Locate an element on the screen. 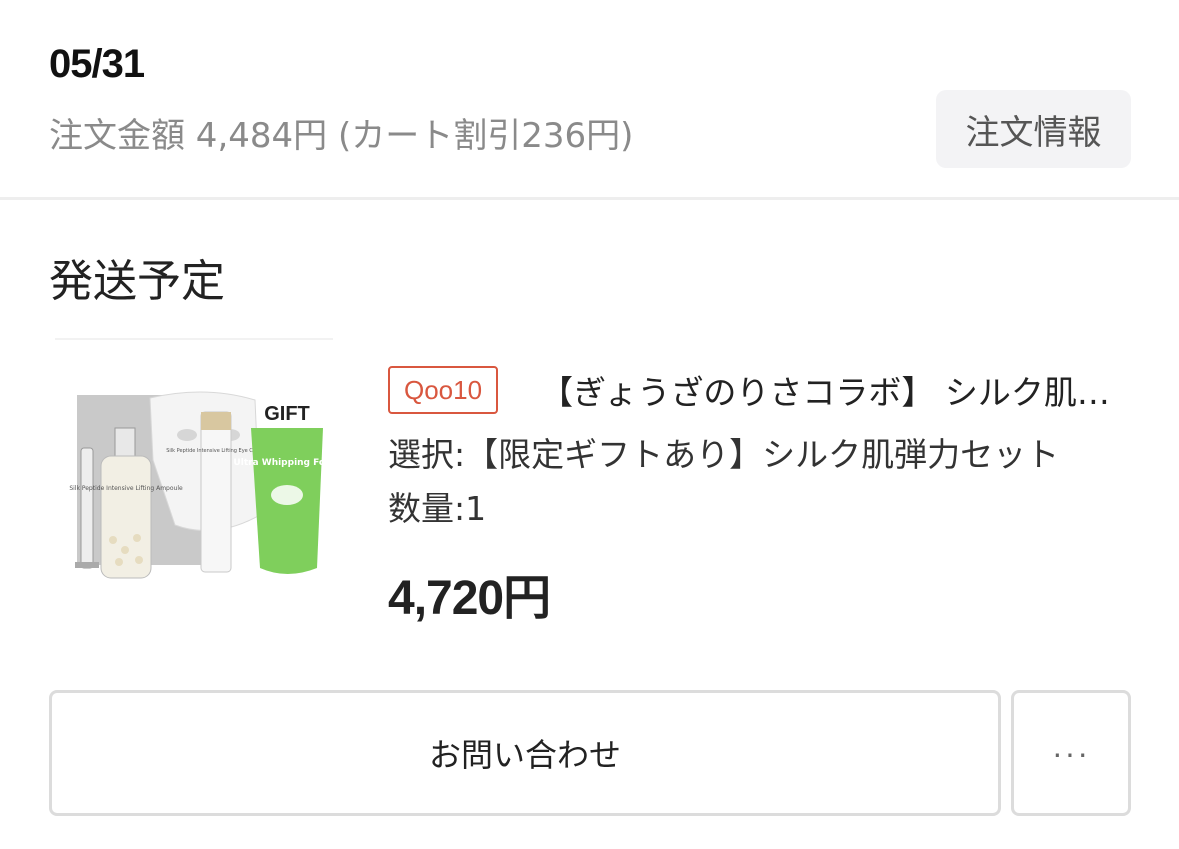 This screenshot has width=1179, height=849. more-options-button: ··· is located at coordinates (1071, 753).